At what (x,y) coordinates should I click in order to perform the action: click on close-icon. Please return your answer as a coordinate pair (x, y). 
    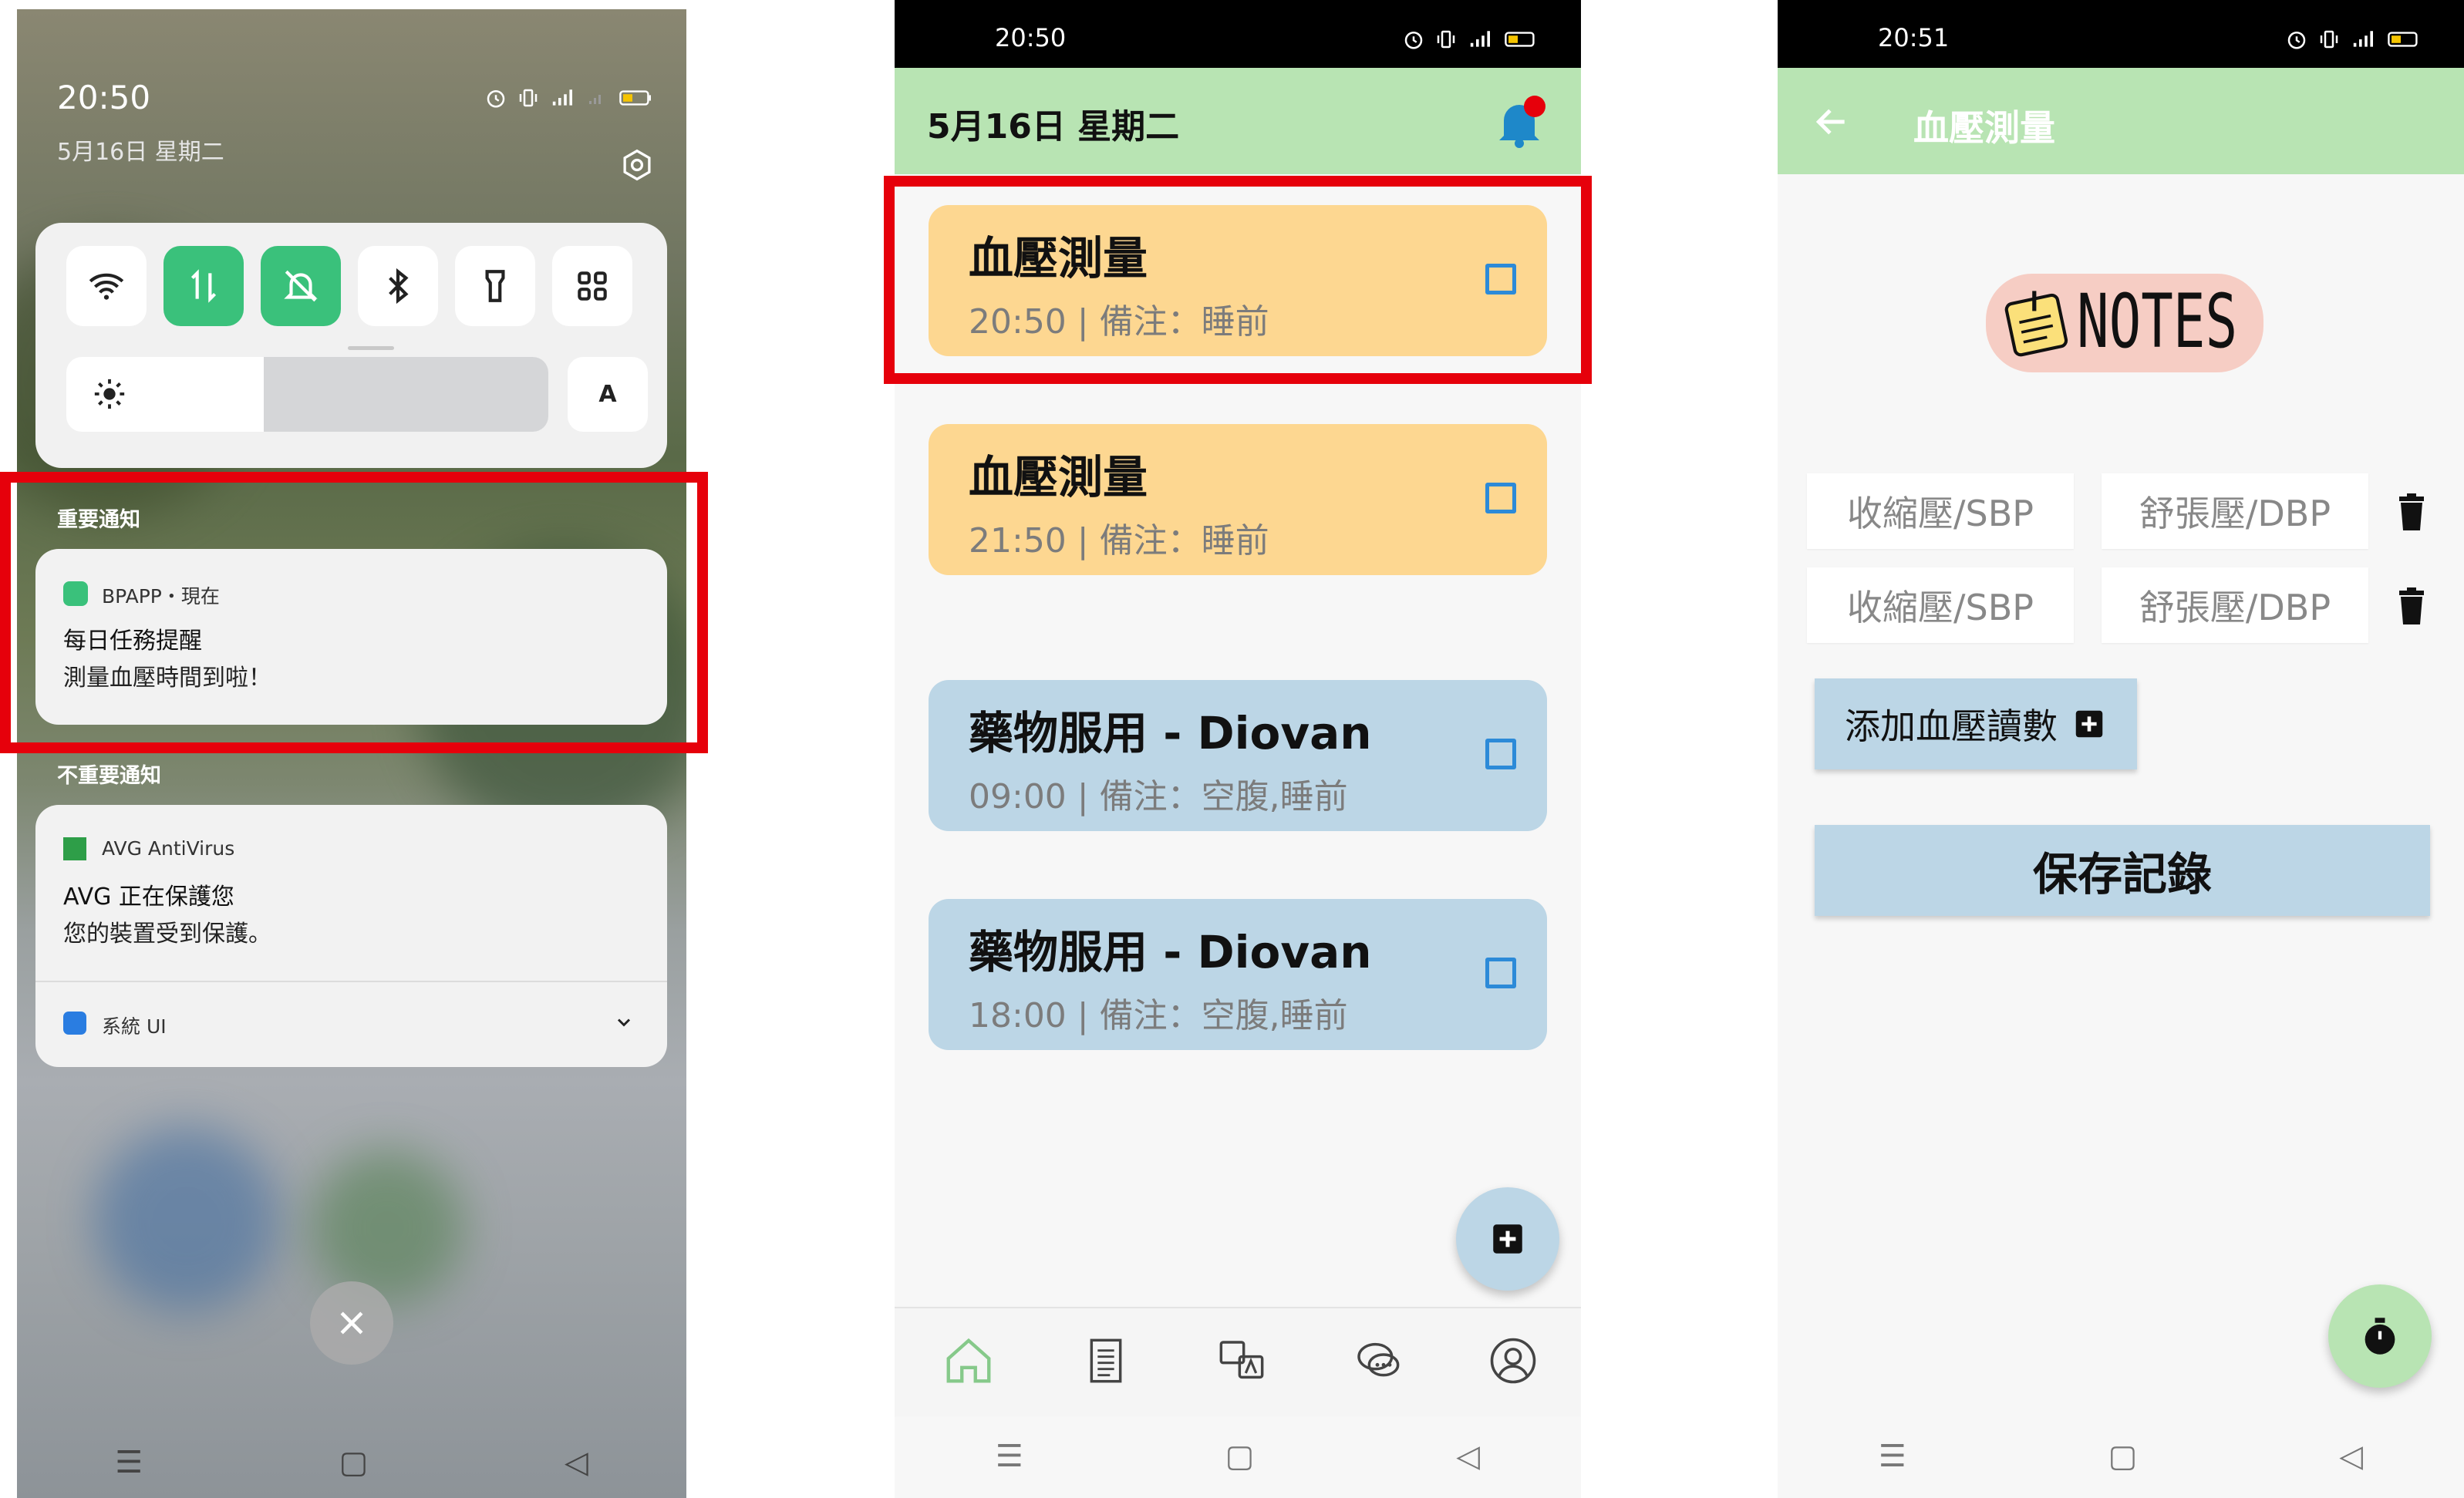
    Looking at the image, I should click on (351, 1323).